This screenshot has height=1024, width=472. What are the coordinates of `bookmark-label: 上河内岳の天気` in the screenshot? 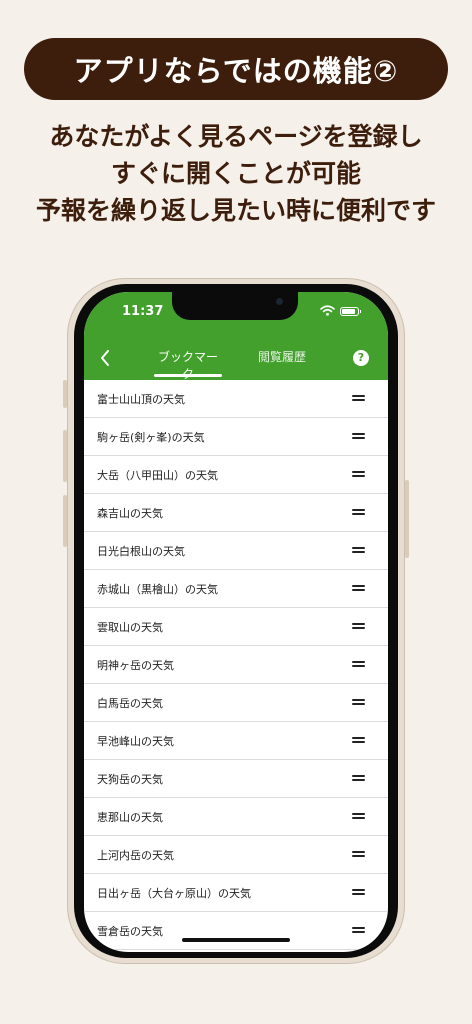 It's located at (135, 855).